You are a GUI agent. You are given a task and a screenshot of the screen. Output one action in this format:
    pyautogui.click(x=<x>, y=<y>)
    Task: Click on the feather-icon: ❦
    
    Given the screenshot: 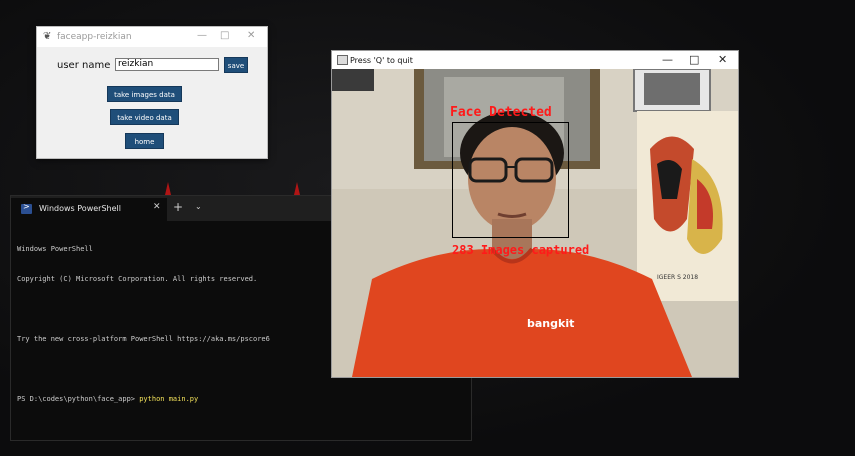 What is the action you would take?
    pyautogui.click(x=47, y=36)
    